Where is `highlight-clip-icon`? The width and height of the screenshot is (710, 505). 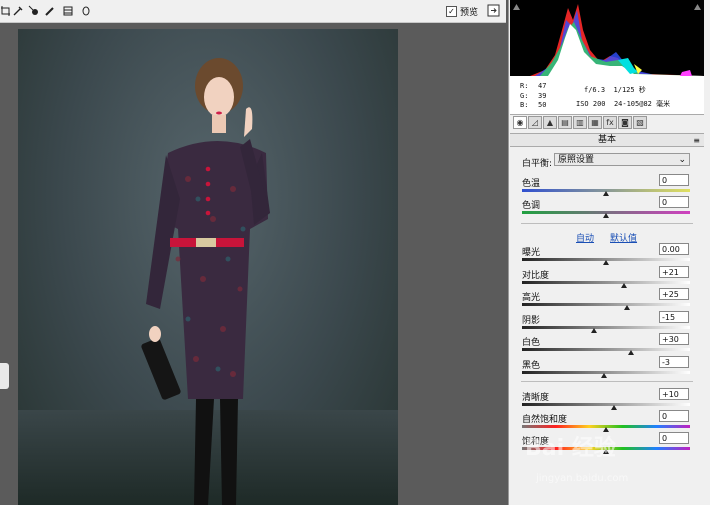 highlight-clip-icon is located at coordinates (697, 6).